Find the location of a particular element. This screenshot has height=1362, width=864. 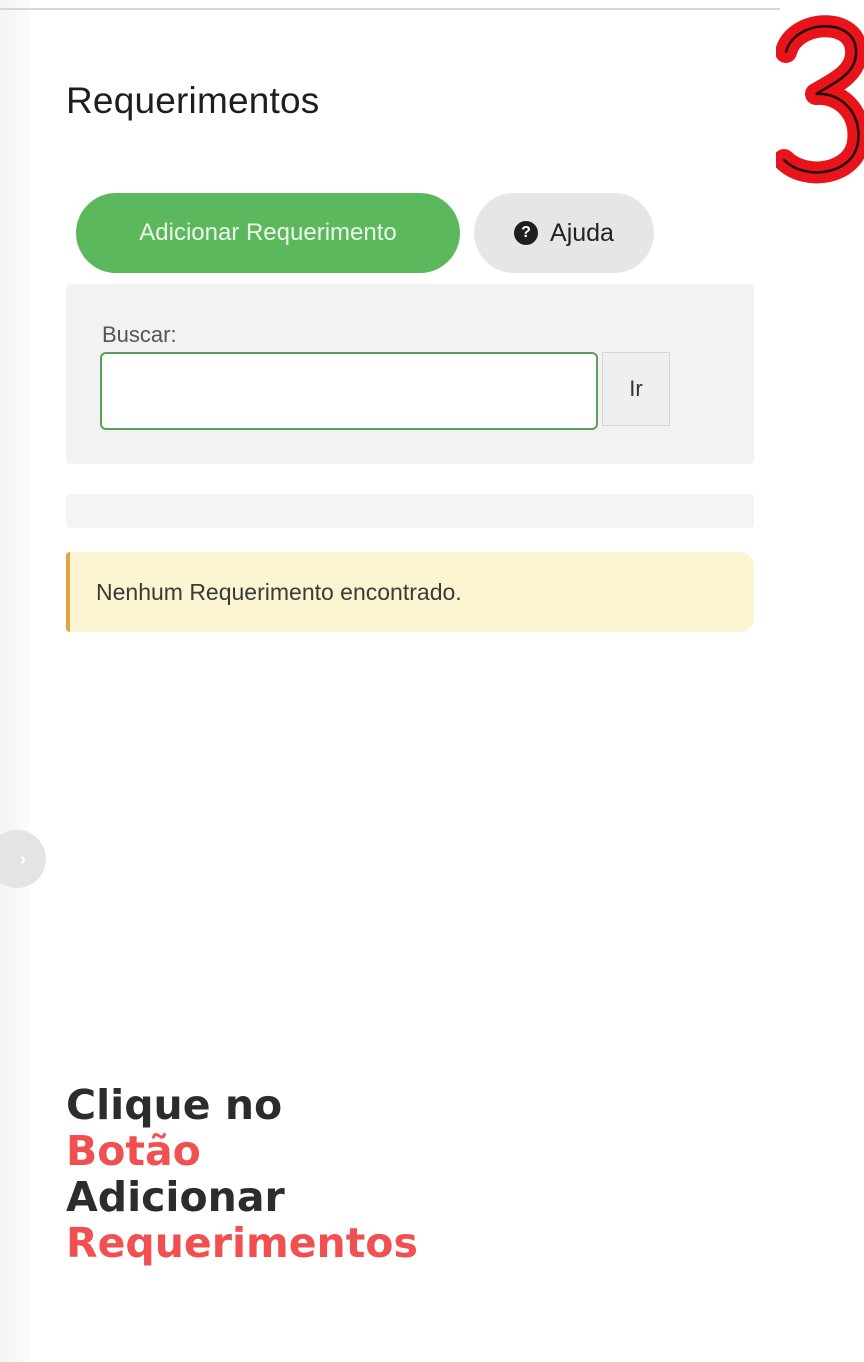

sidebar-strip is located at coordinates (15, 681).